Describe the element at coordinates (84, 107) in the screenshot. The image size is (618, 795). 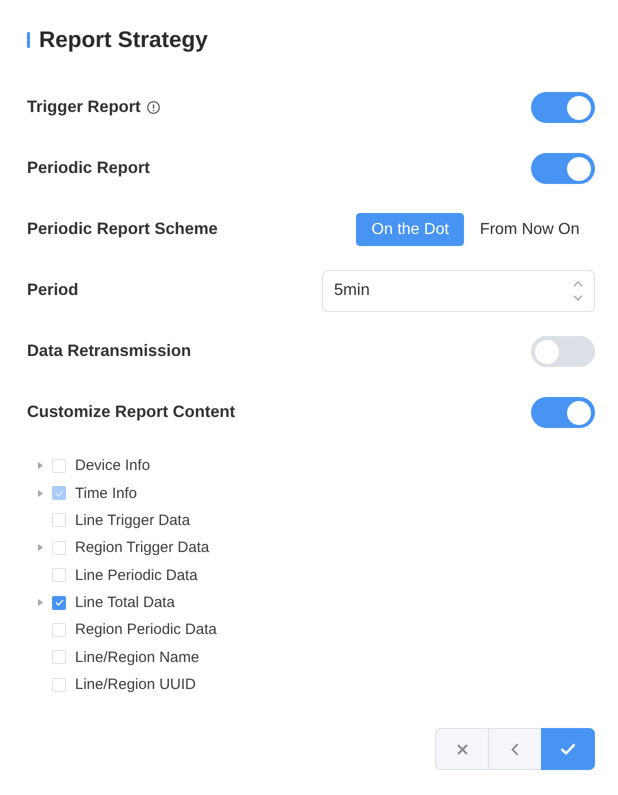
I see `setting-label: Trigger Report` at that location.